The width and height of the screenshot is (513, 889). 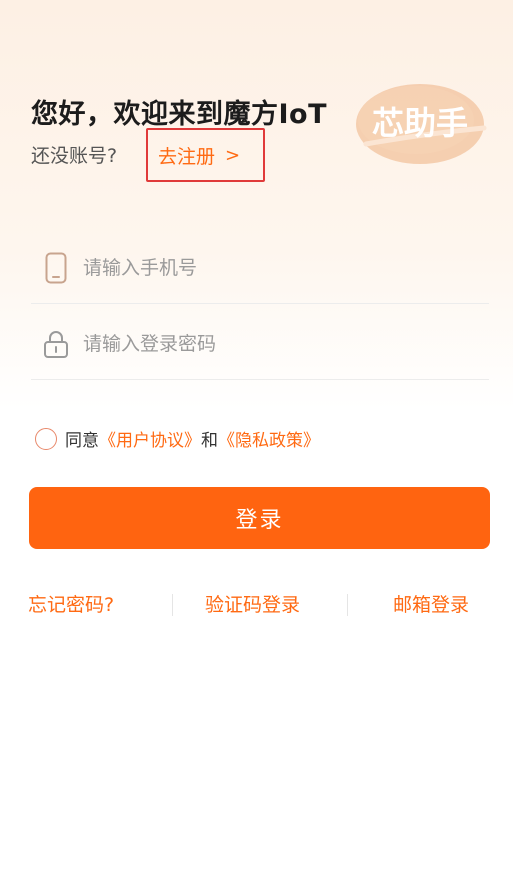 What do you see at coordinates (150, 438) in the screenshot?
I see `user-agreement-link: 《用户协议》` at bounding box center [150, 438].